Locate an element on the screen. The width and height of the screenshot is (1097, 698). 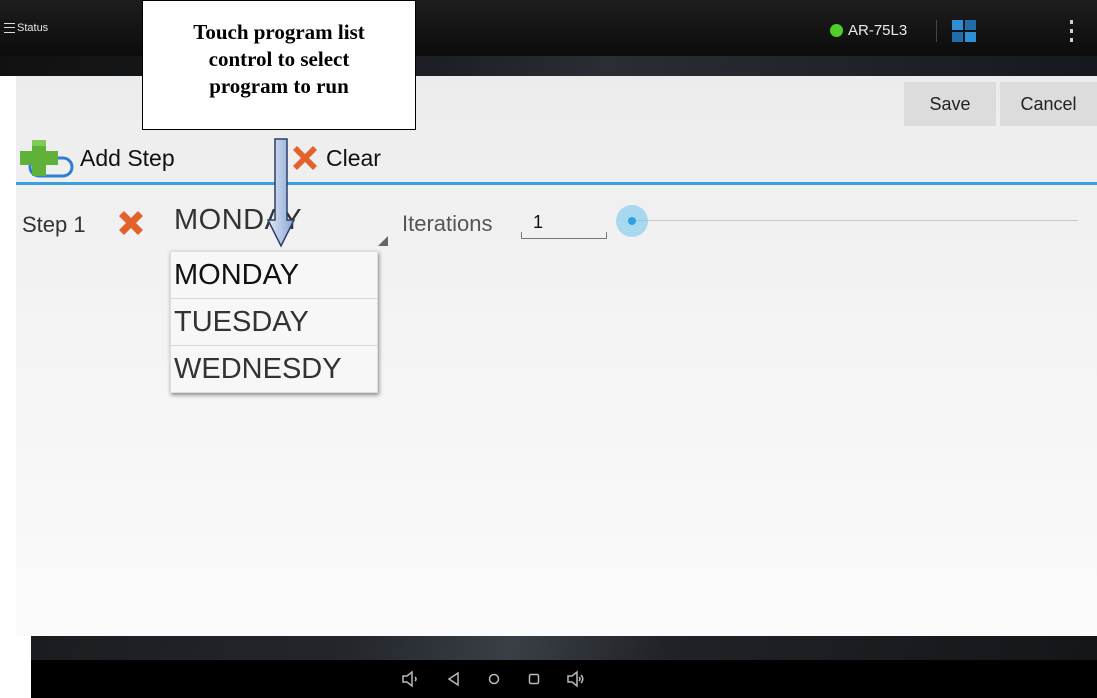
iterations-slider-thumb is located at coordinates (632, 221).